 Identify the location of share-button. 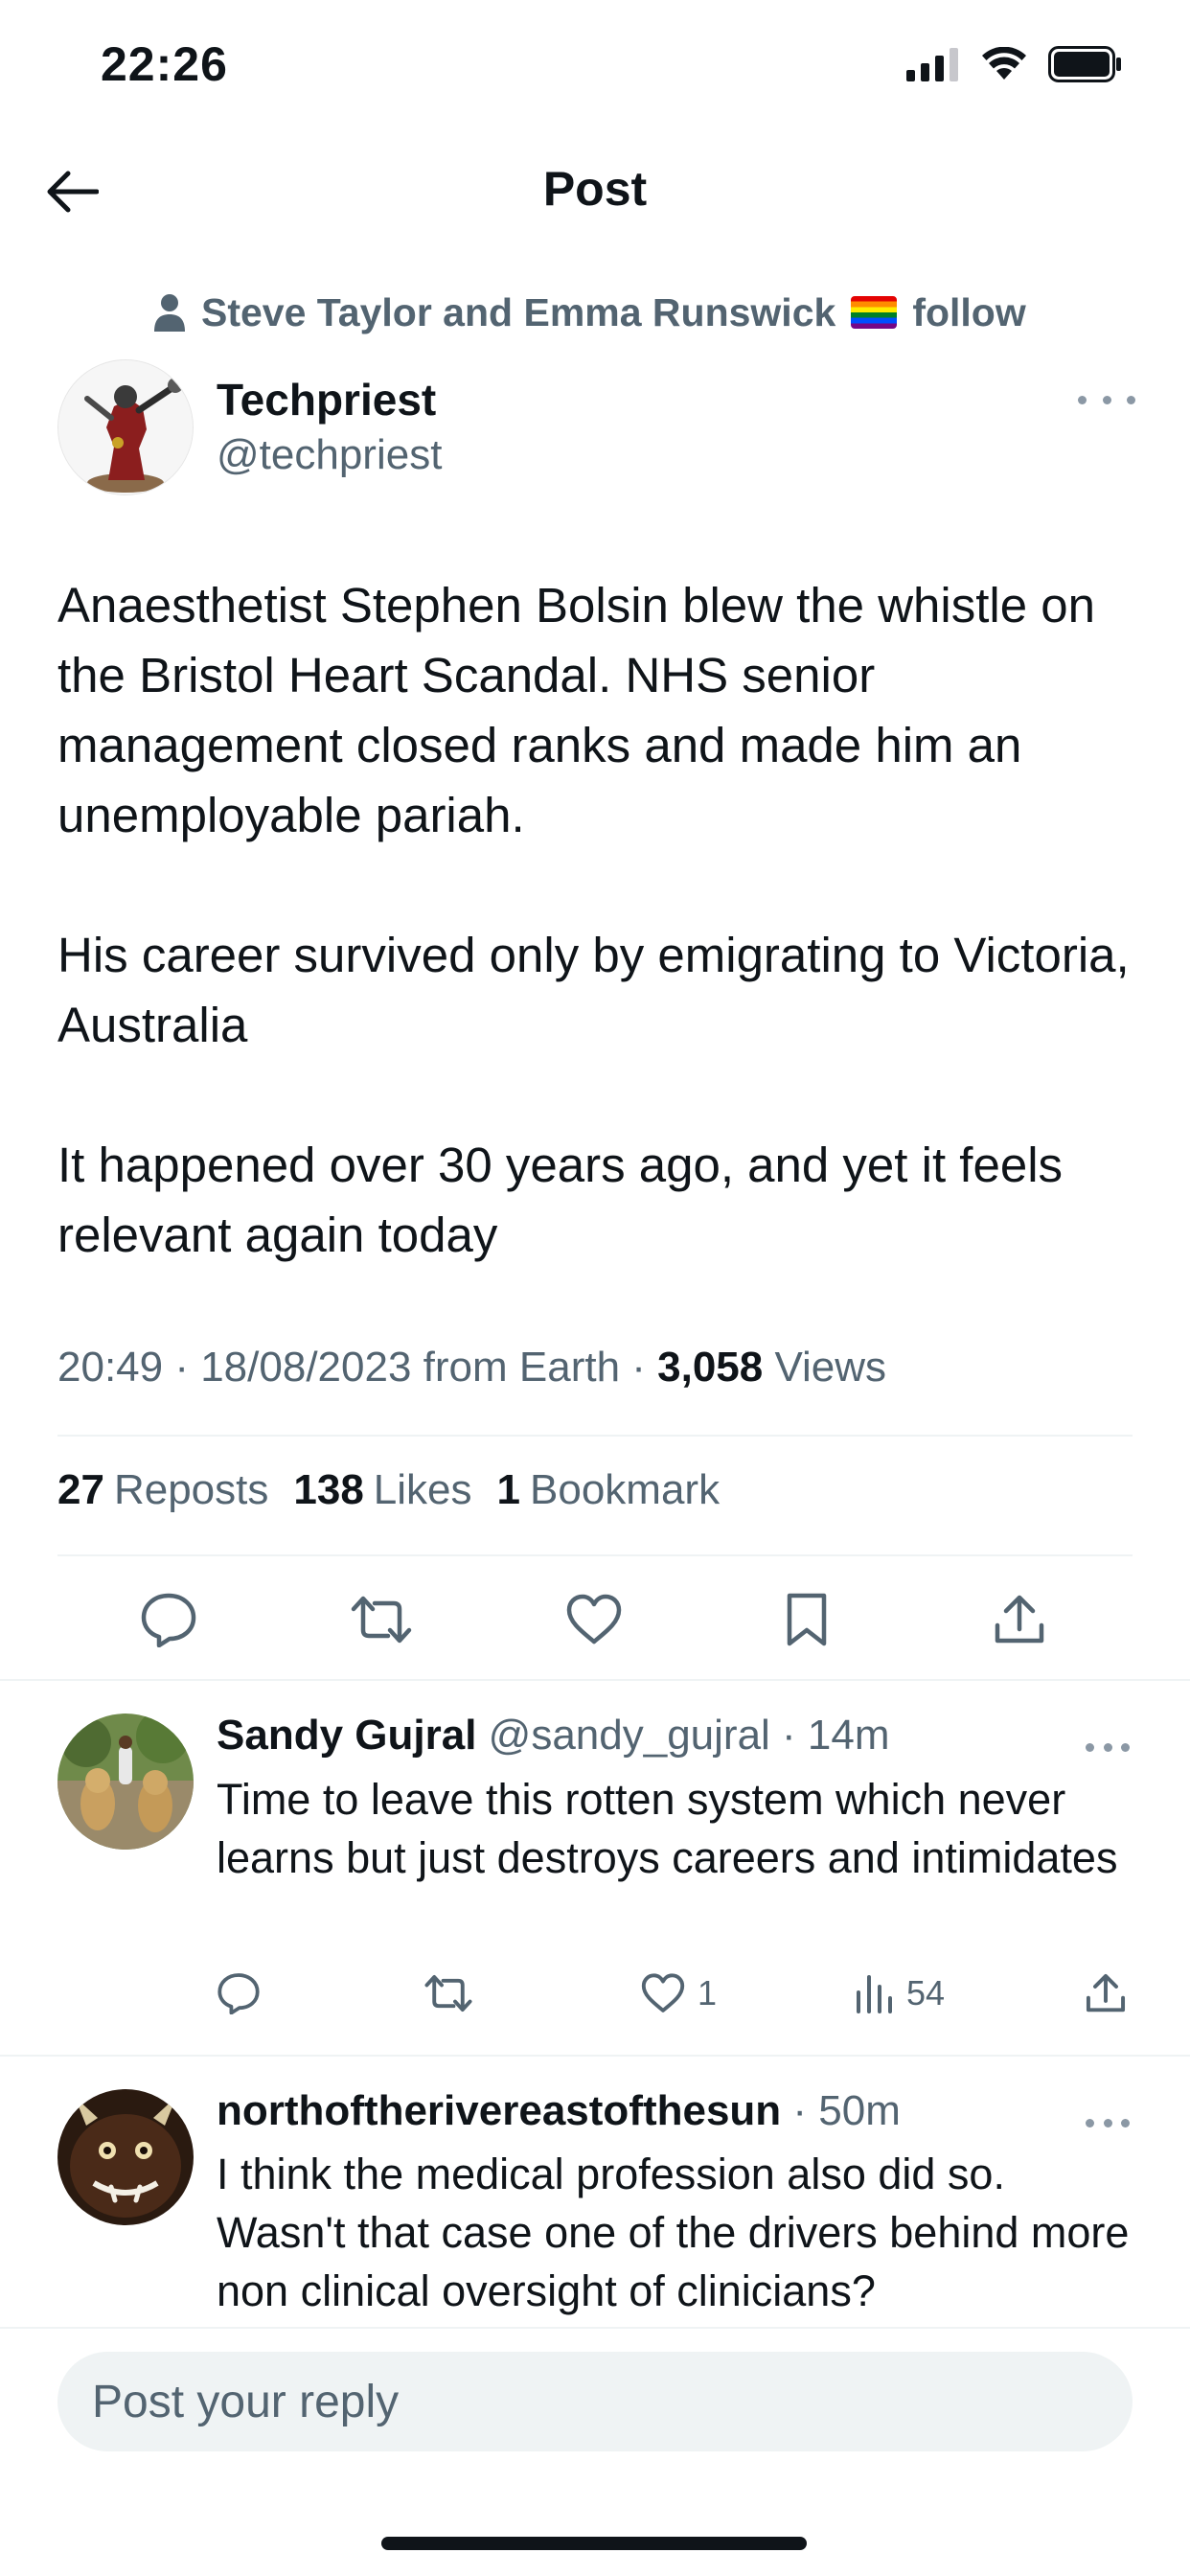
(1019, 1619).